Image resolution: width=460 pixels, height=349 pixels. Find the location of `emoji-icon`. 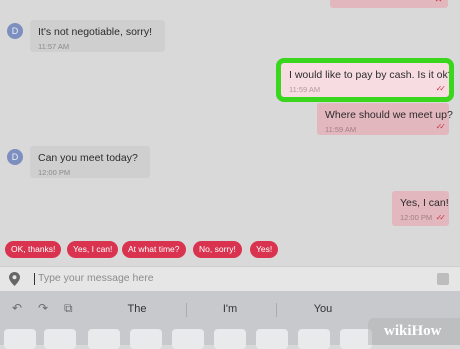

emoji-icon is located at coordinates (443, 279).